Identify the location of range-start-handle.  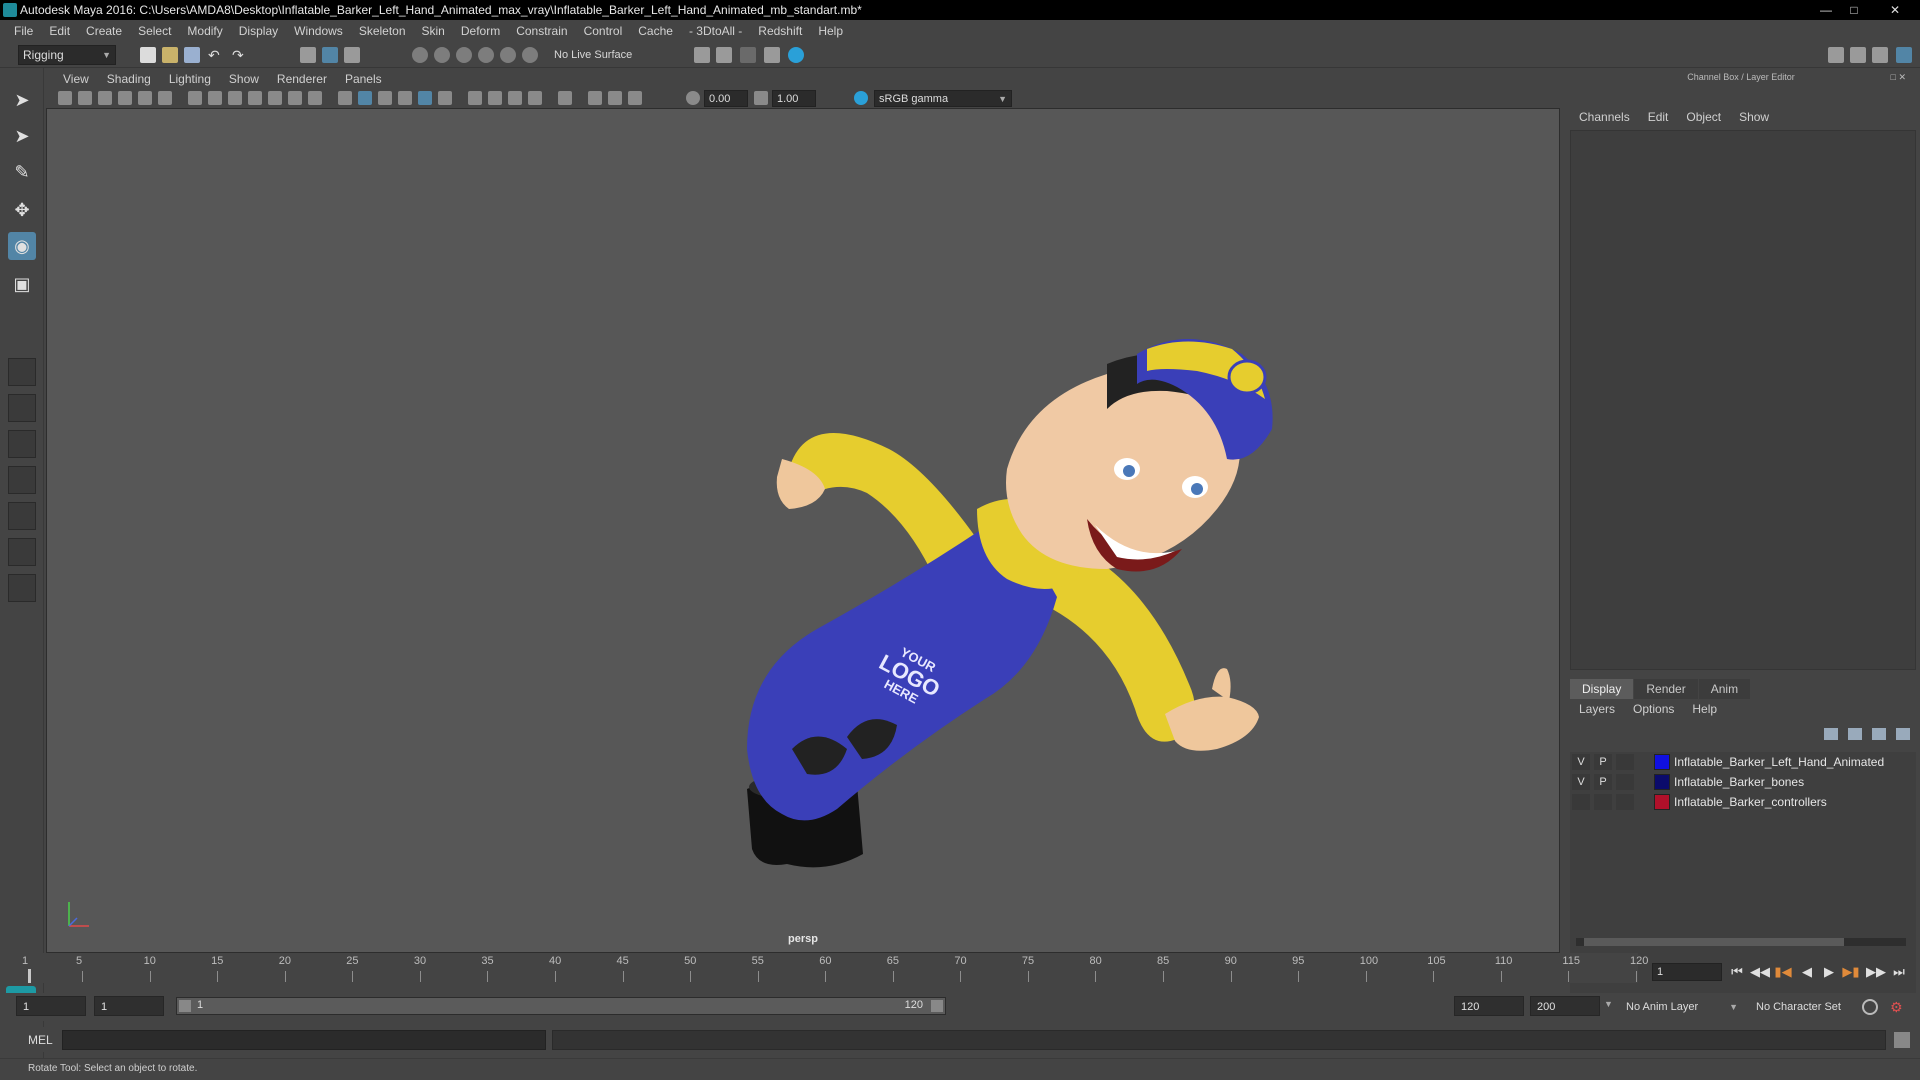
(185, 1006).